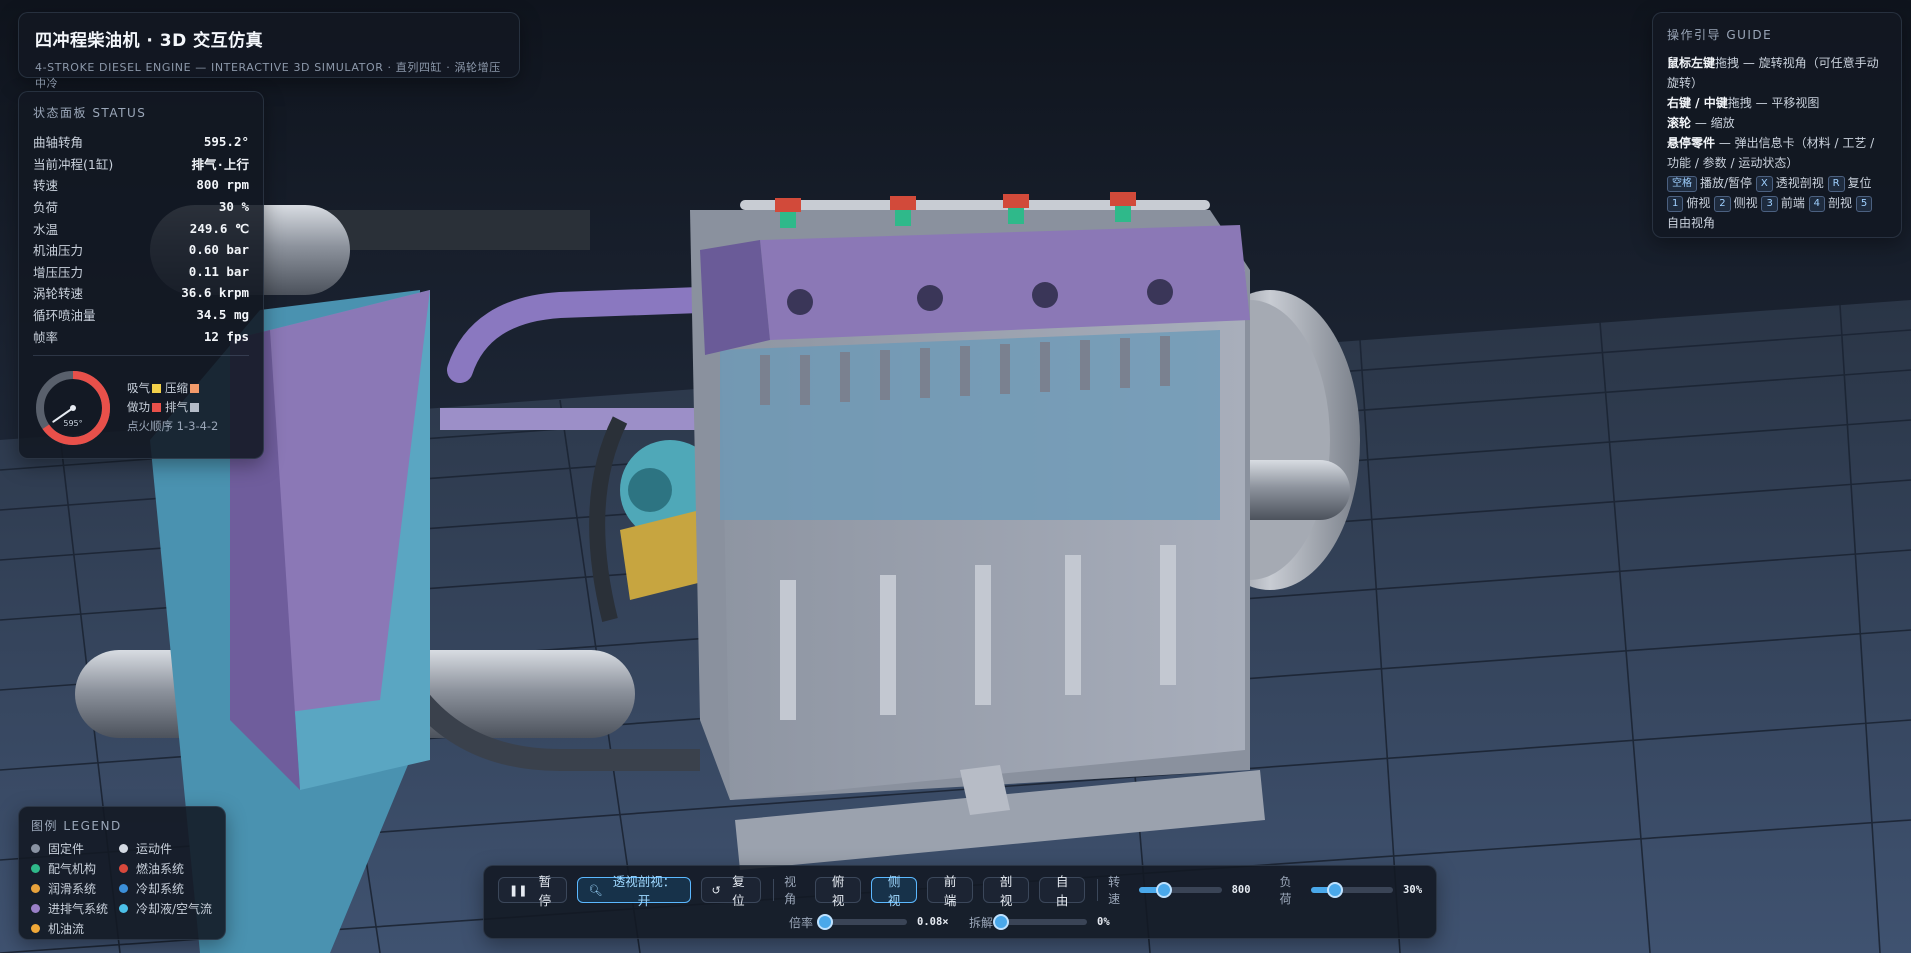 This screenshot has height=953, width=1911. I want to click on status-label: 帧率, so click(46, 337).